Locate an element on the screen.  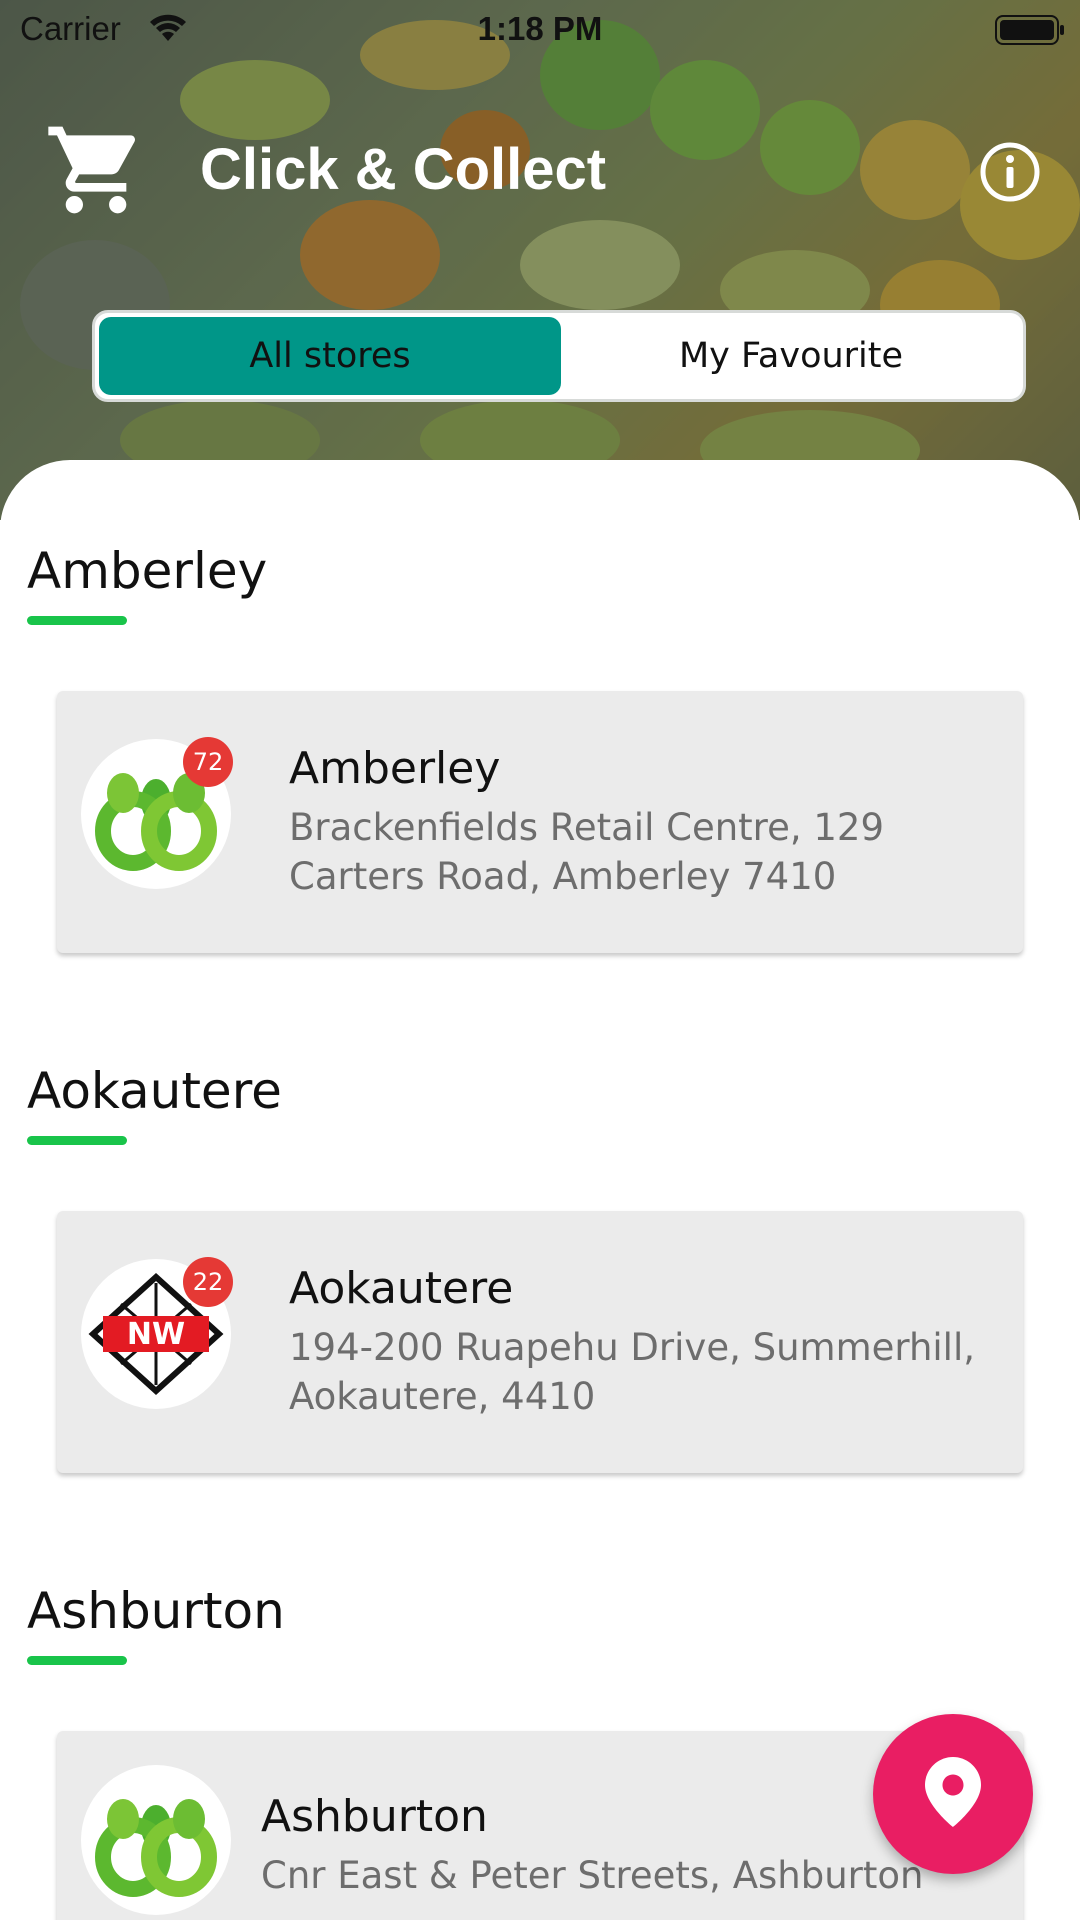
status-time: 1:18 PM is located at coordinates (540, 28).